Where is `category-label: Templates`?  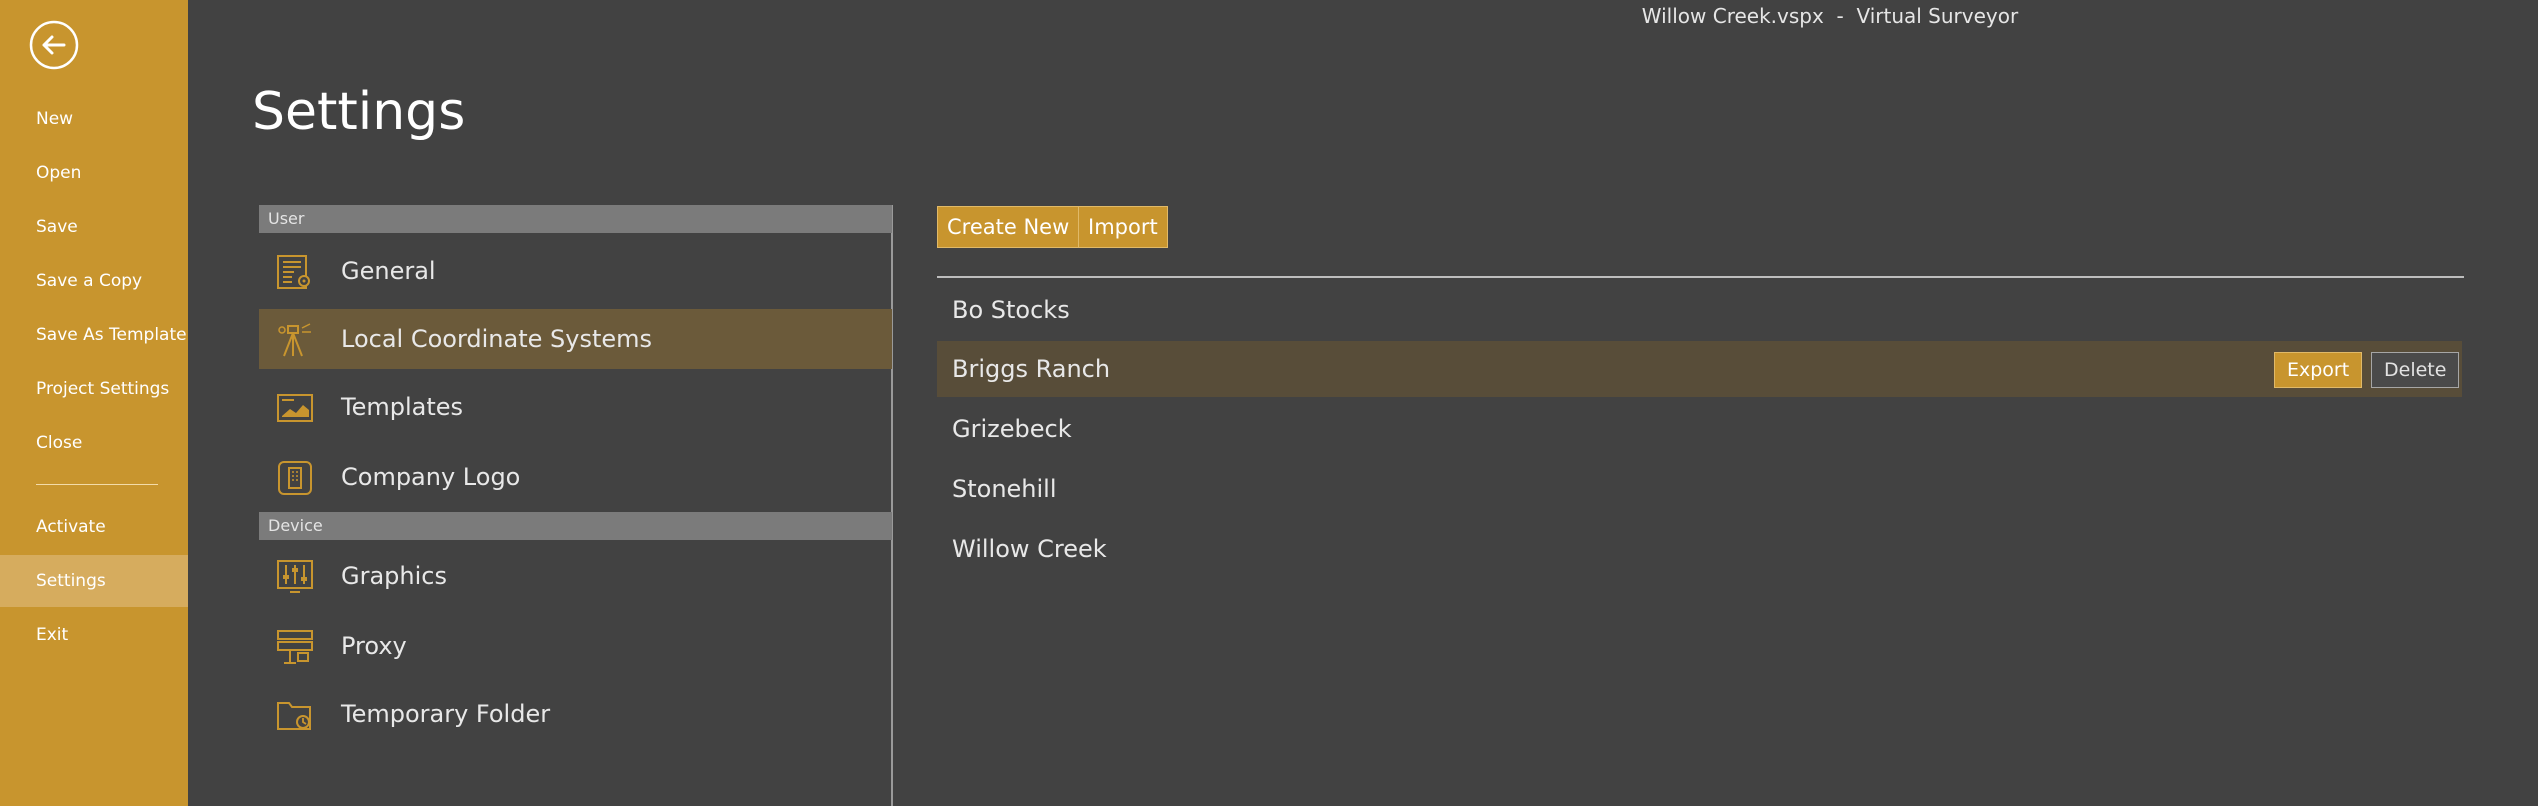 category-label: Templates is located at coordinates (402, 407).